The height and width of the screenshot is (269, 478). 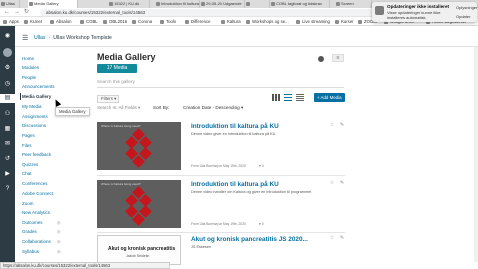 I want to click on course-nav-assignments: Assignments, so click(x=35, y=116).